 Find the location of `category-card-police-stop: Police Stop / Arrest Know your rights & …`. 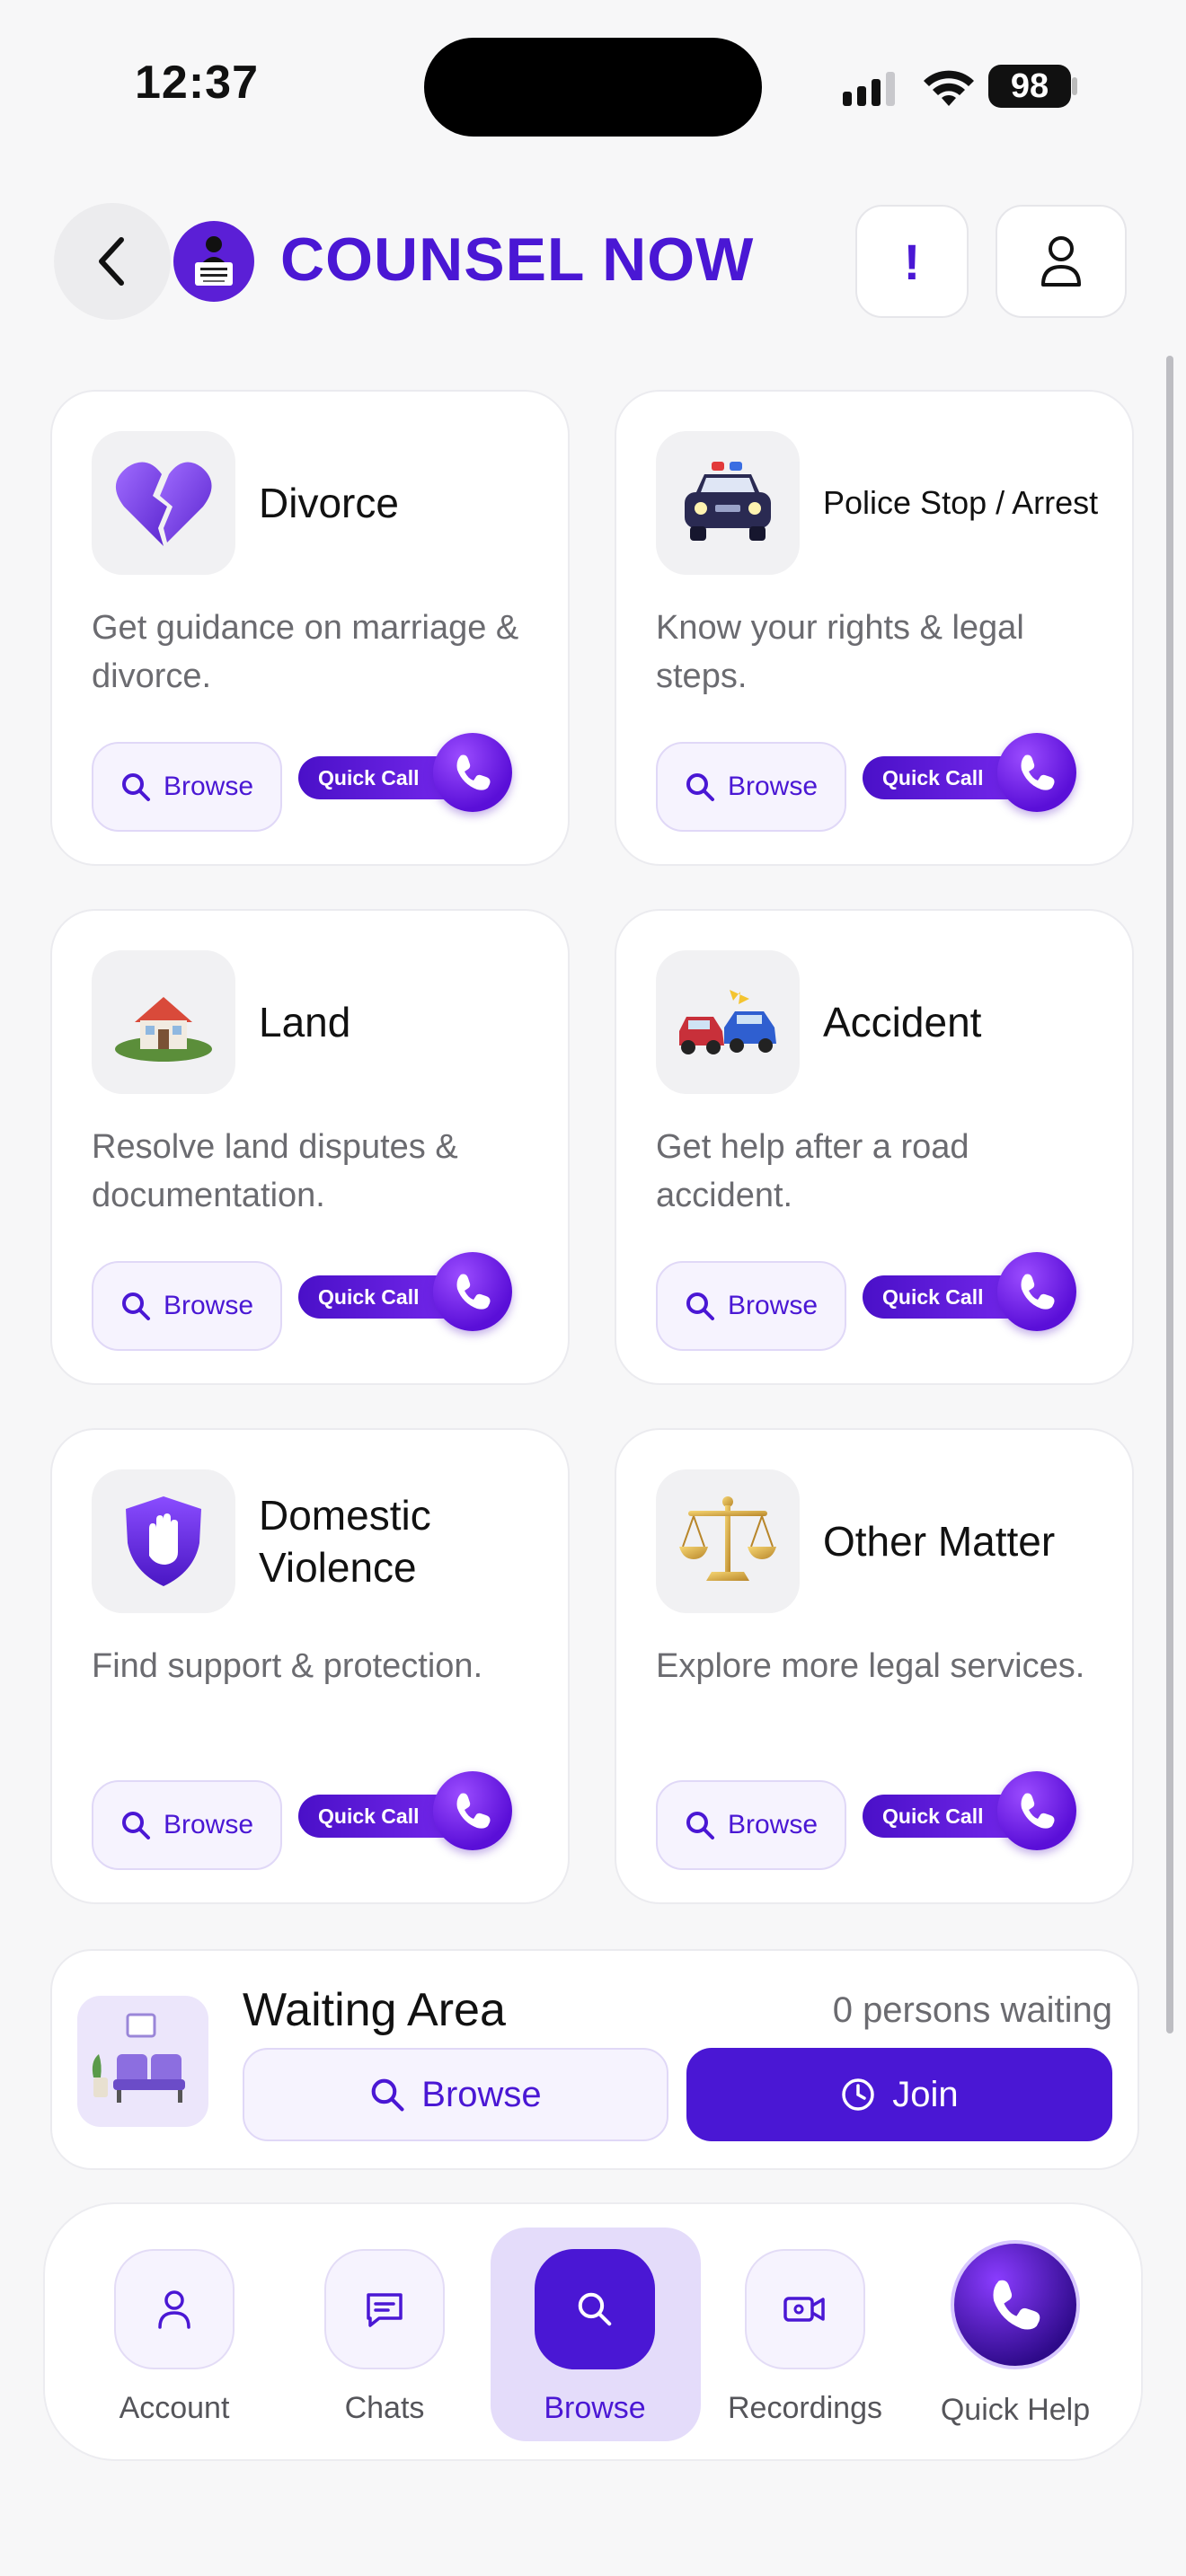

category-card-police-stop: Police Stop / Arrest Know your rights & … is located at coordinates (874, 628).